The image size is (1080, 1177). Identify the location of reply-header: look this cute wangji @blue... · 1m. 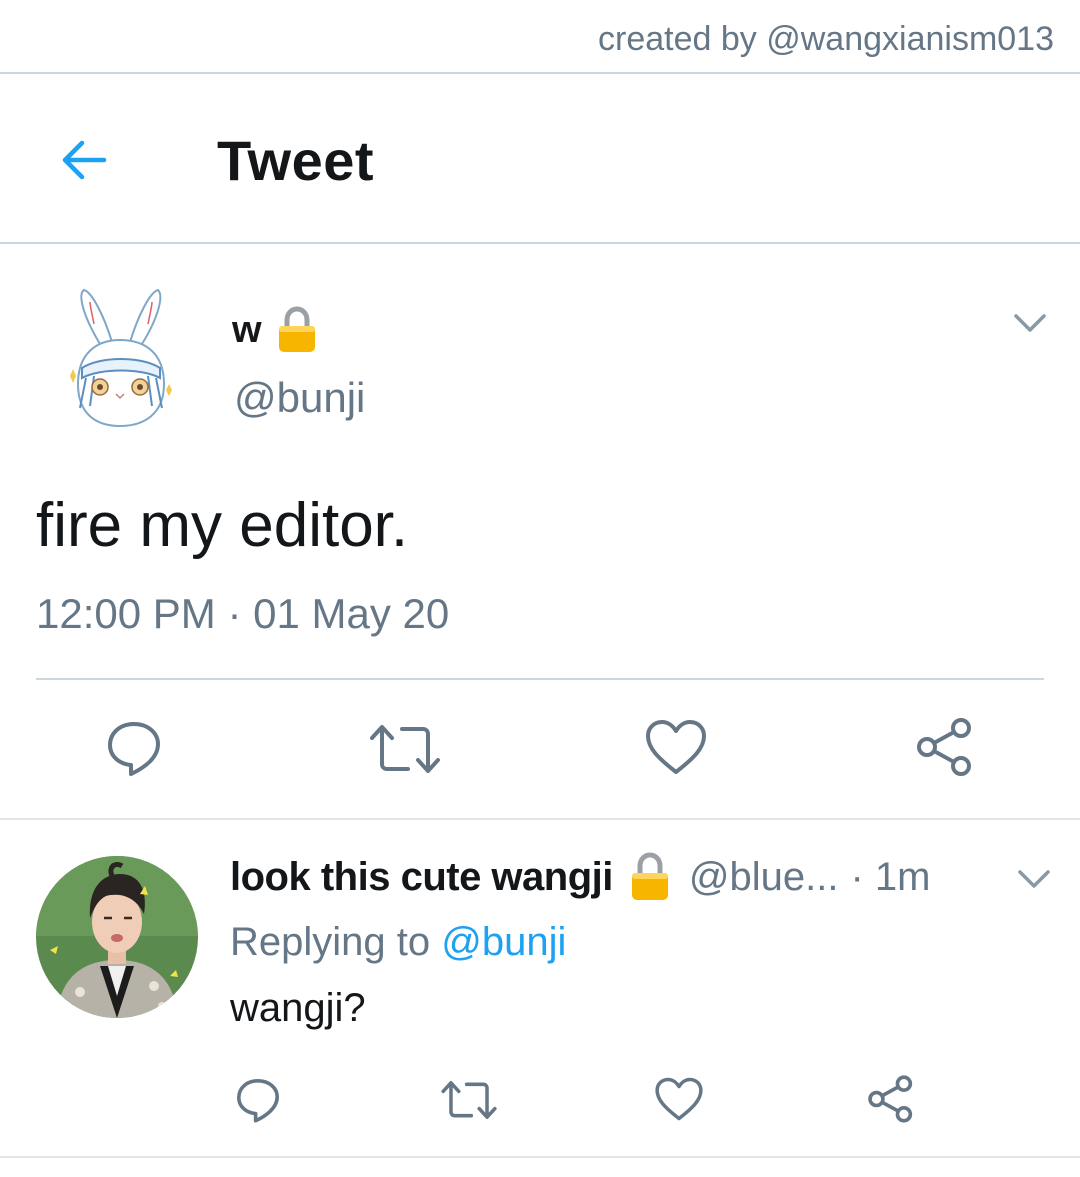
(580, 877).